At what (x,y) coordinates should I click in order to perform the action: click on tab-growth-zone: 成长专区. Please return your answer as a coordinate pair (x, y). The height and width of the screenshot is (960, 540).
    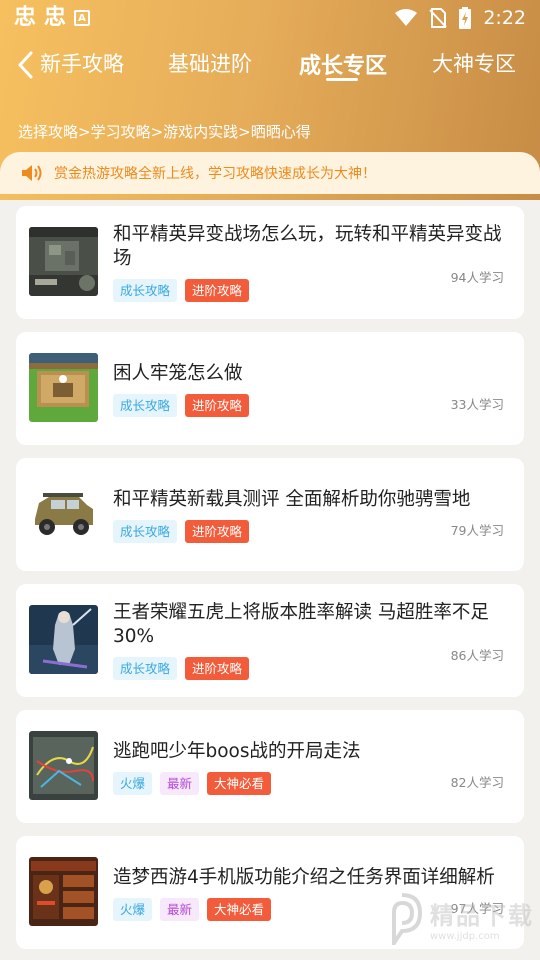
    Looking at the image, I should click on (343, 64).